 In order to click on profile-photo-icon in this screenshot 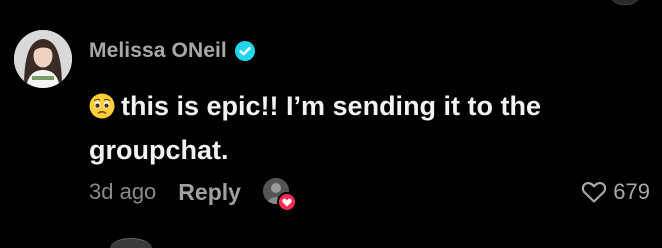, I will do `click(43, 59)`.